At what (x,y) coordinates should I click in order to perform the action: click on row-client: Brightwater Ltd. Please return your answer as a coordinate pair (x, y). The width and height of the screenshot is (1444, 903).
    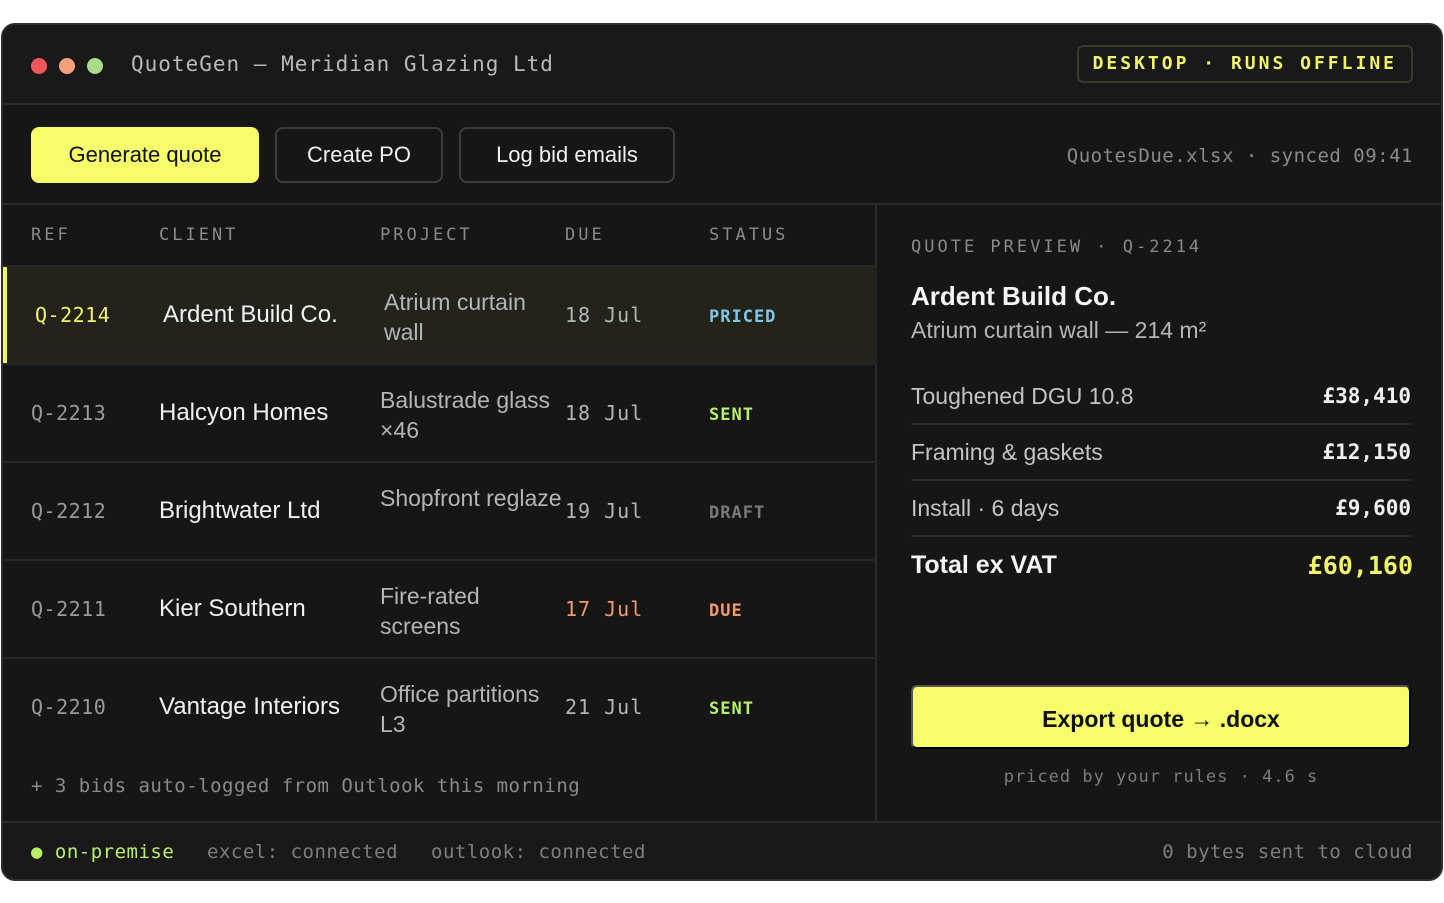
    Looking at the image, I should click on (240, 510).